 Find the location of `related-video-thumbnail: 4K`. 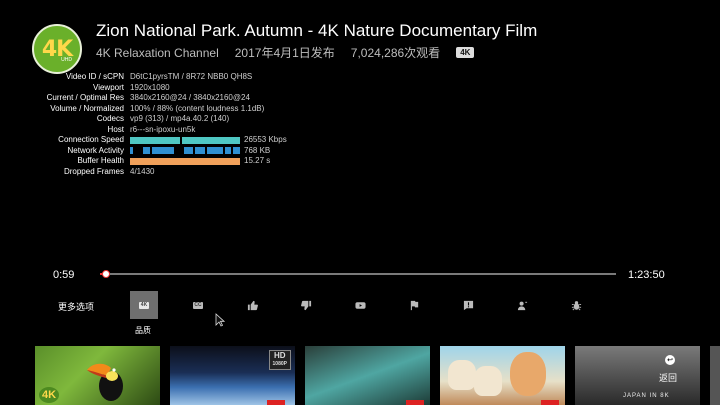

related-video-thumbnail: 4K is located at coordinates (97, 375).